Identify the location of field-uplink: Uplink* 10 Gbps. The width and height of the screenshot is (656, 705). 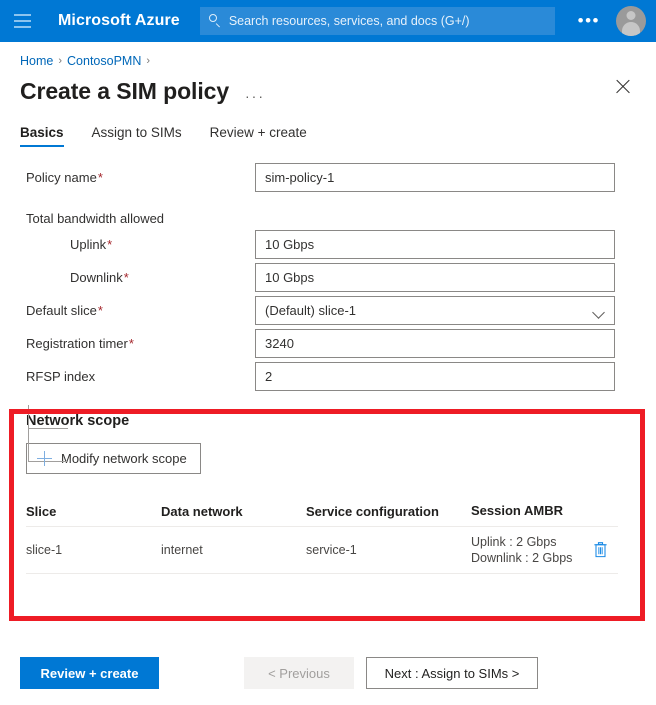
(328, 244).